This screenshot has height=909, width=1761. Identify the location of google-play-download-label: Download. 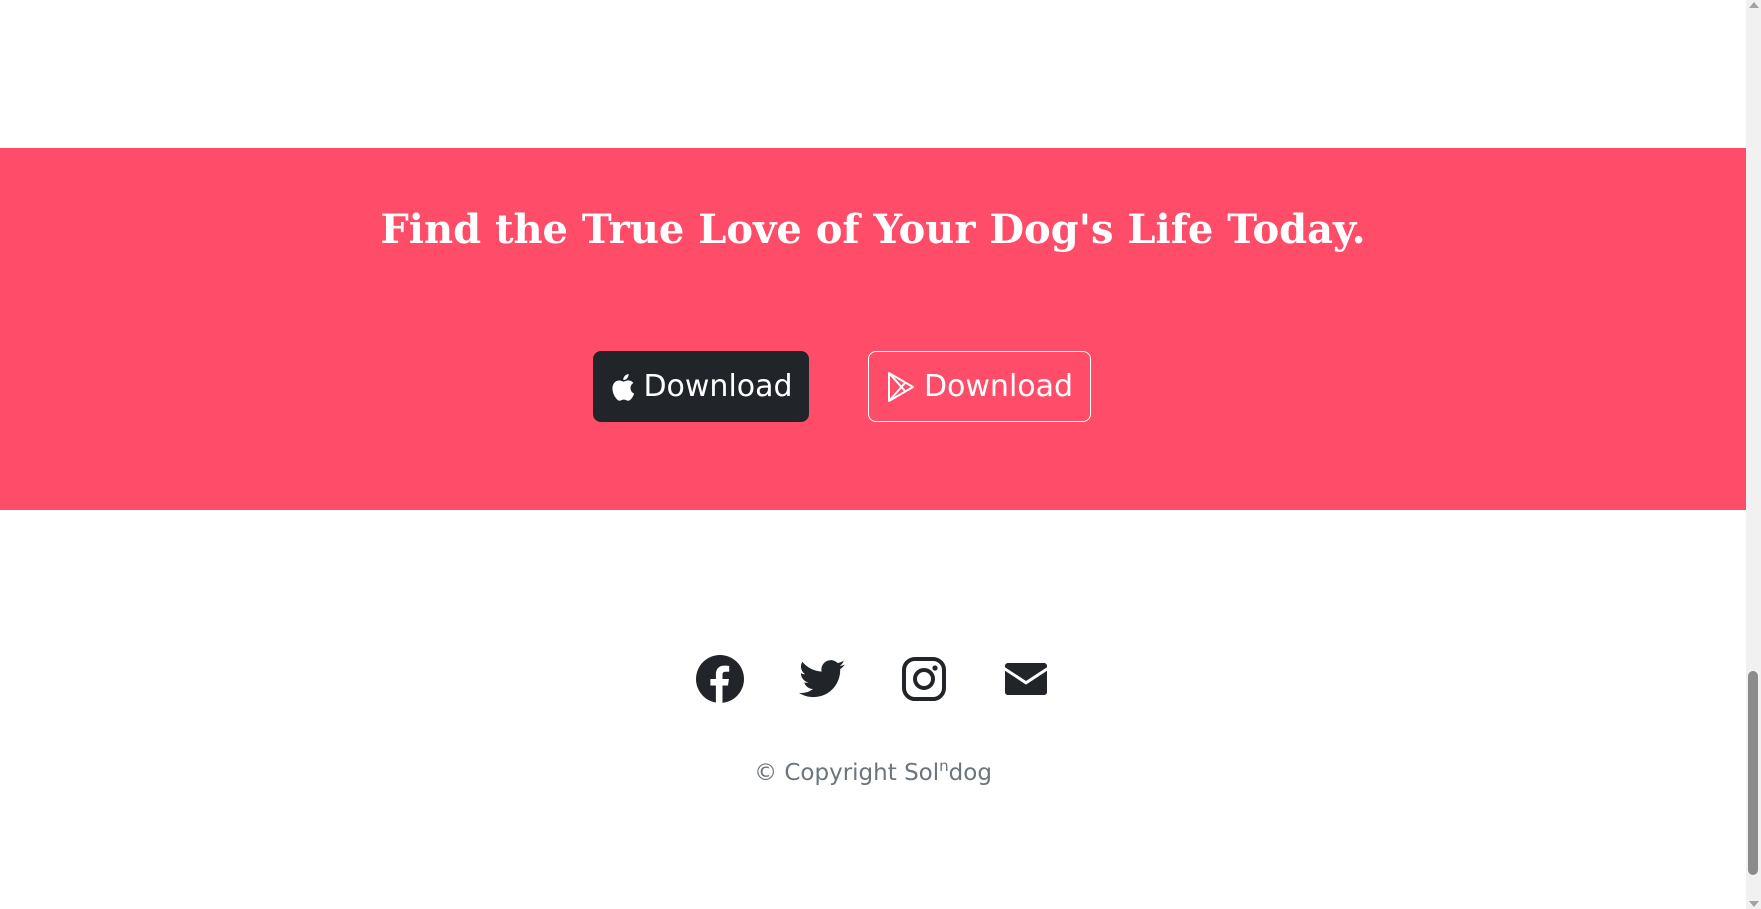
(998, 386).